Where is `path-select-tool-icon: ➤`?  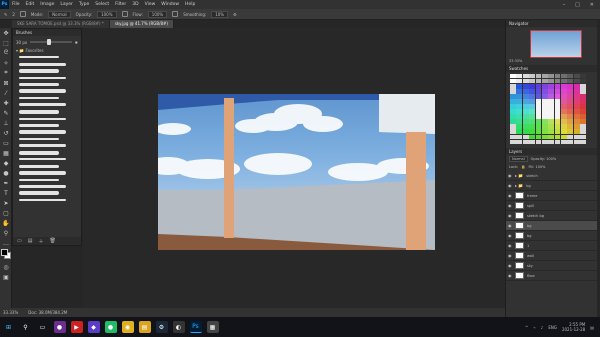 path-select-tool-icon: ➤ is located at coordinates (6, 203).